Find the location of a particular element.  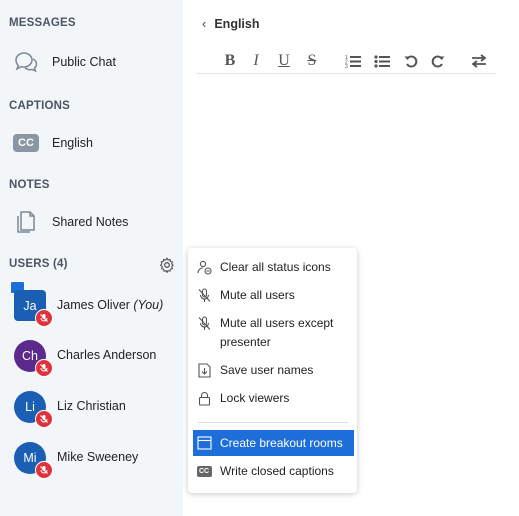

write-closed-captions-item: CC Write closed captions is located at coordinates (273, 471).